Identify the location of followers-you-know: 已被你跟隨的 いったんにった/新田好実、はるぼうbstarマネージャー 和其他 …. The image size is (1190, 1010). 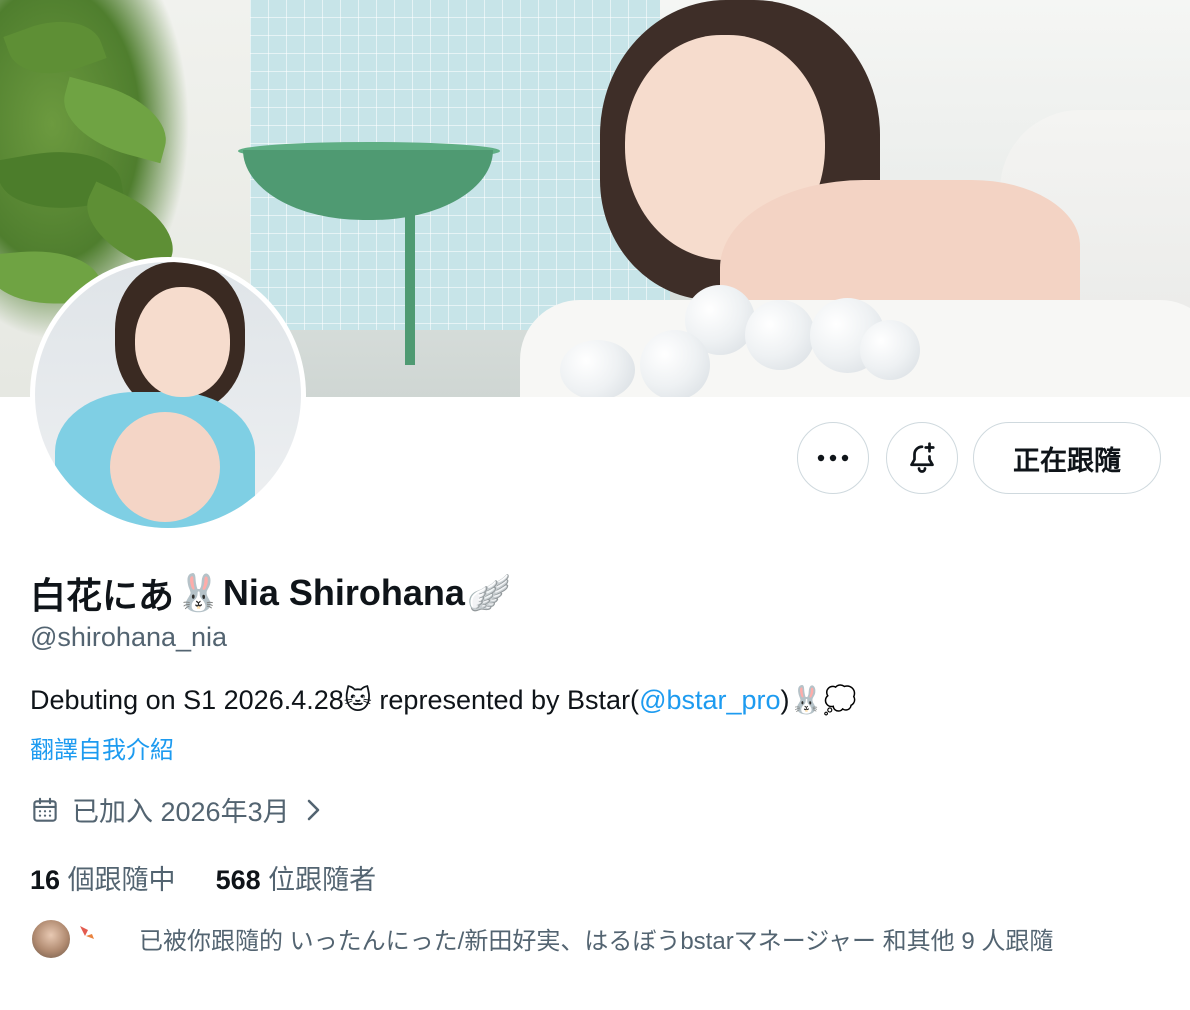
(541, 938).